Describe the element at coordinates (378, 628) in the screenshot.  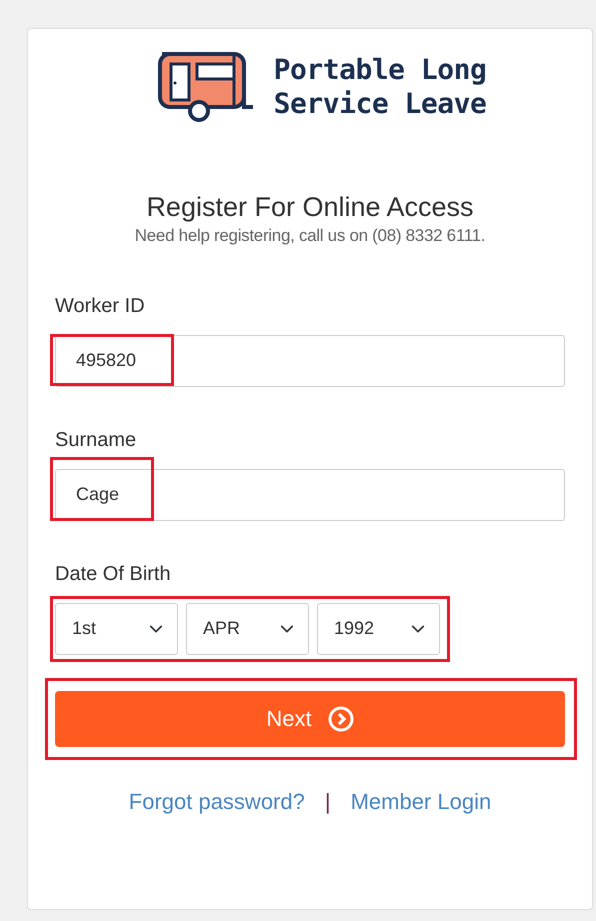
I see `dropdown: 1992` at that location.